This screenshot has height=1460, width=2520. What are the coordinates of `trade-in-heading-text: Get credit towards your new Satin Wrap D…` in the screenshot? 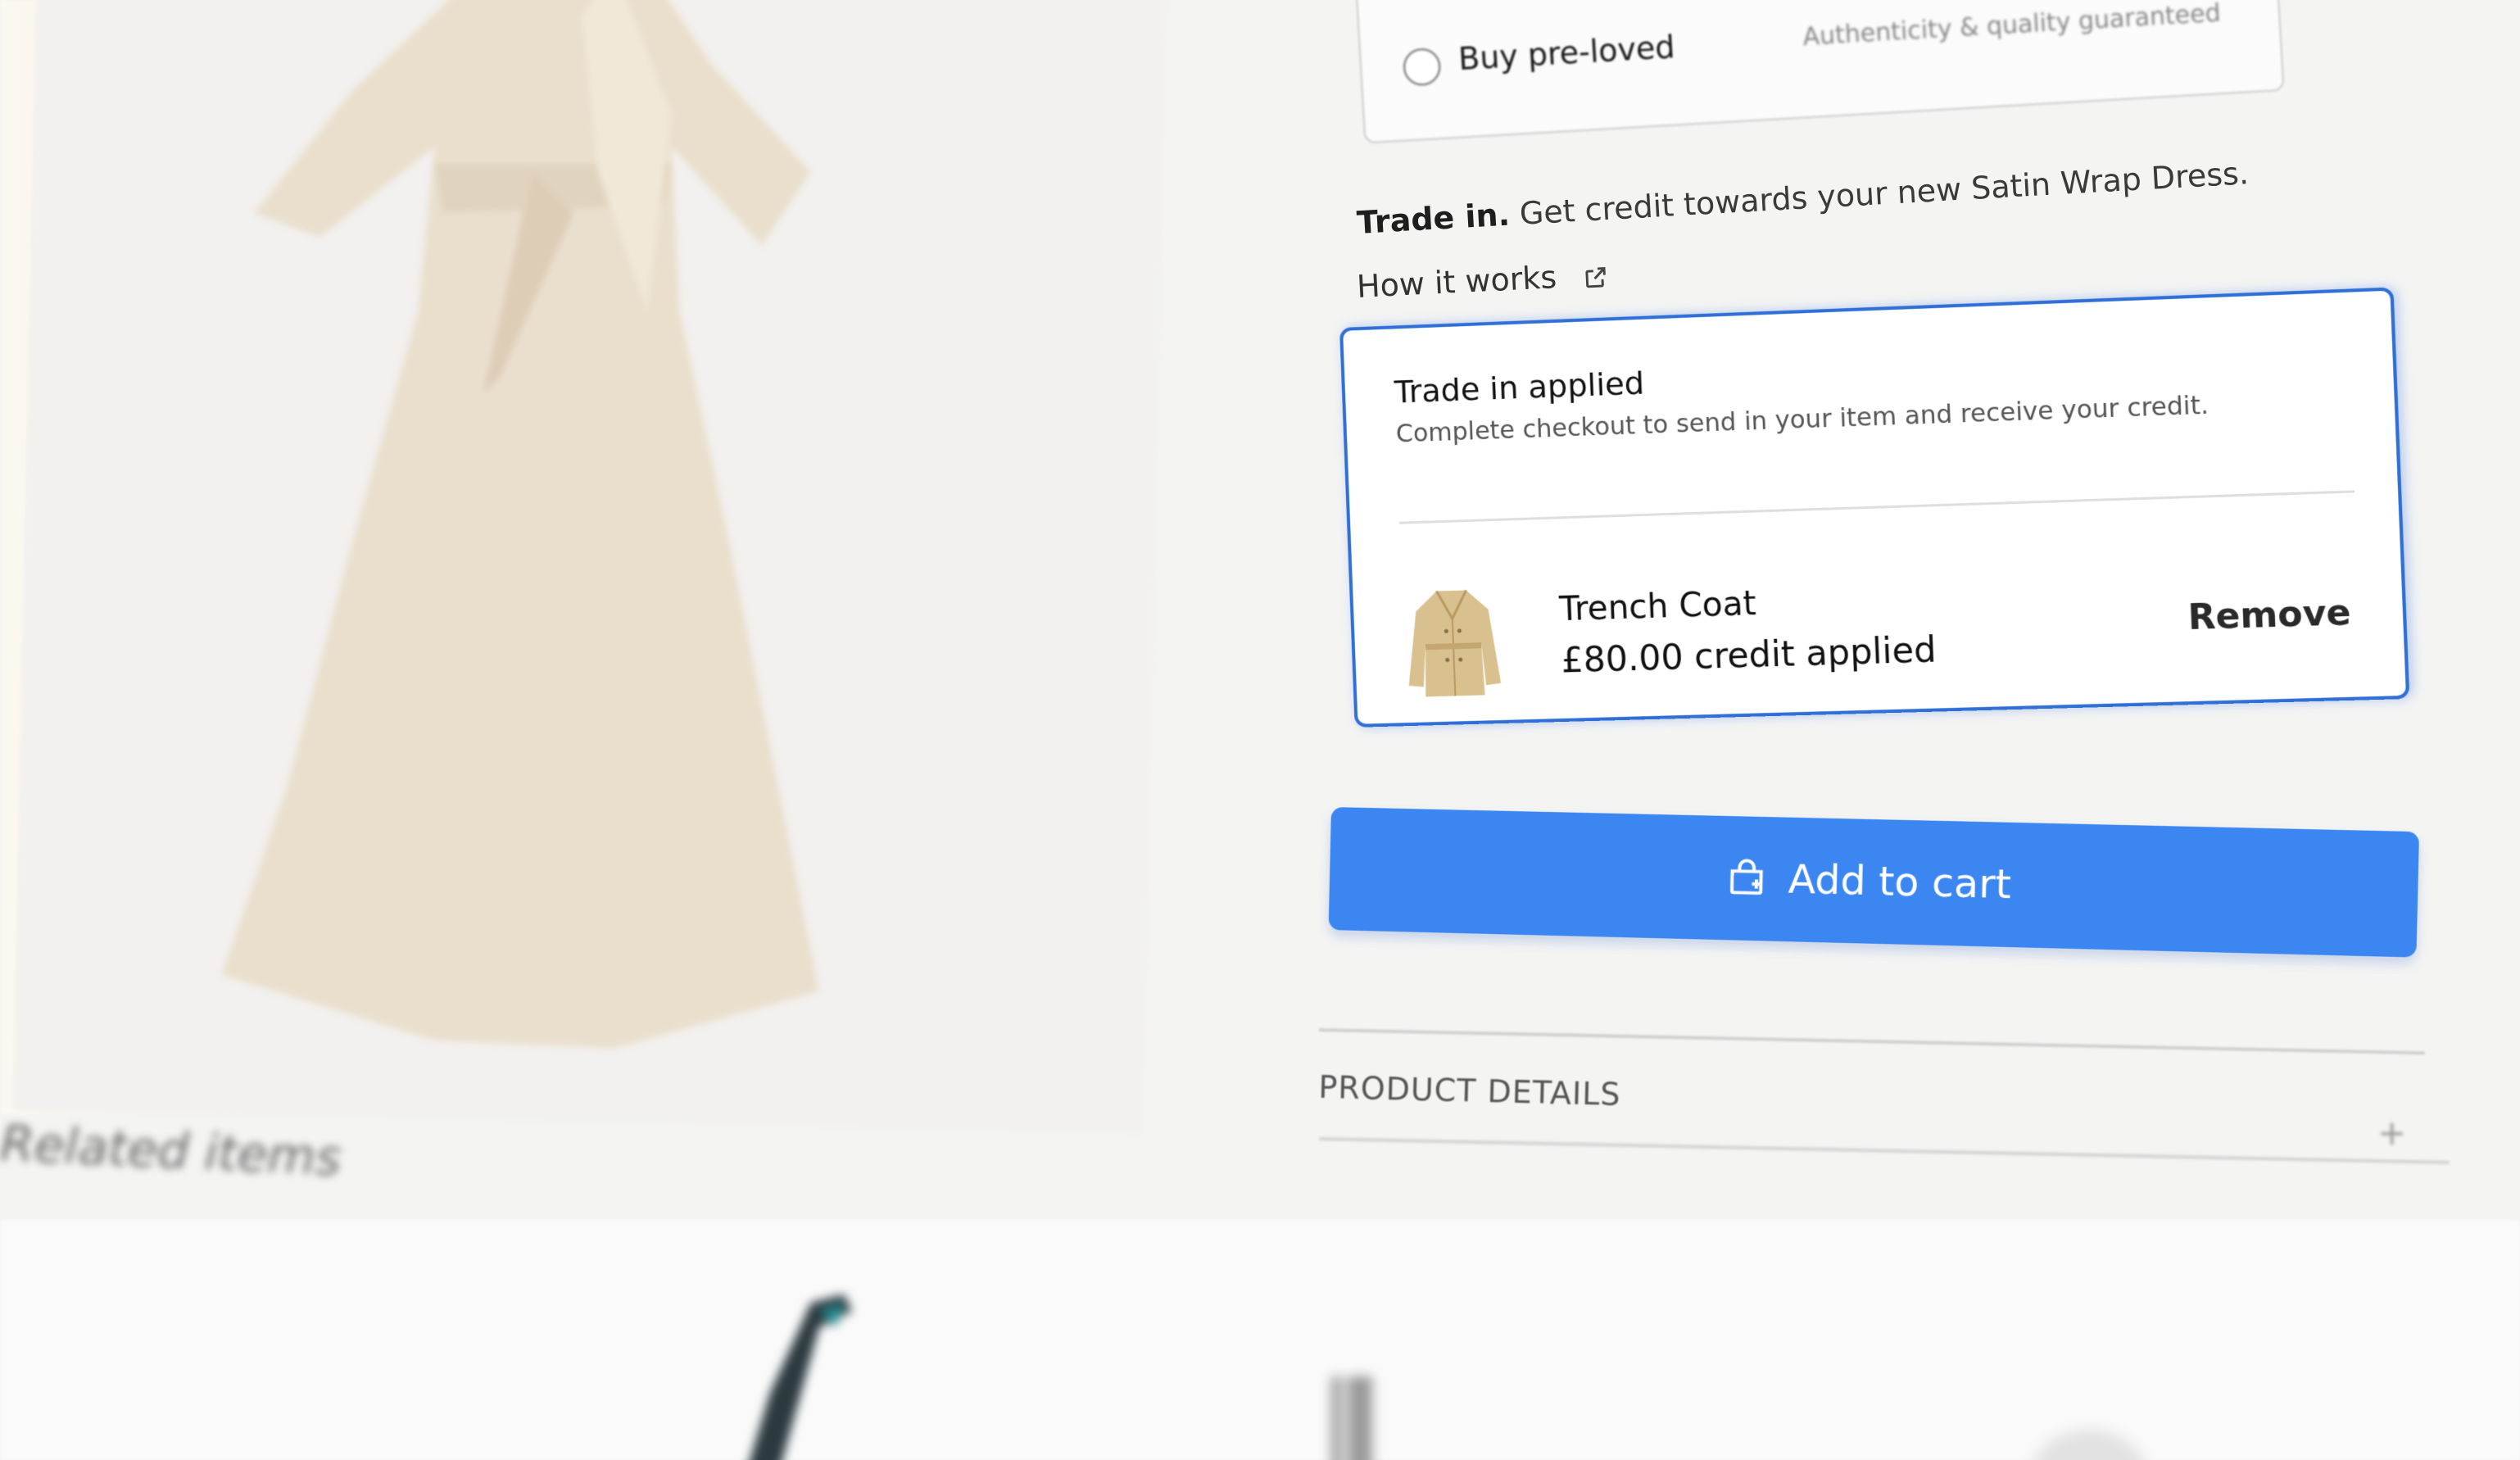 It's located at (1885, 193).